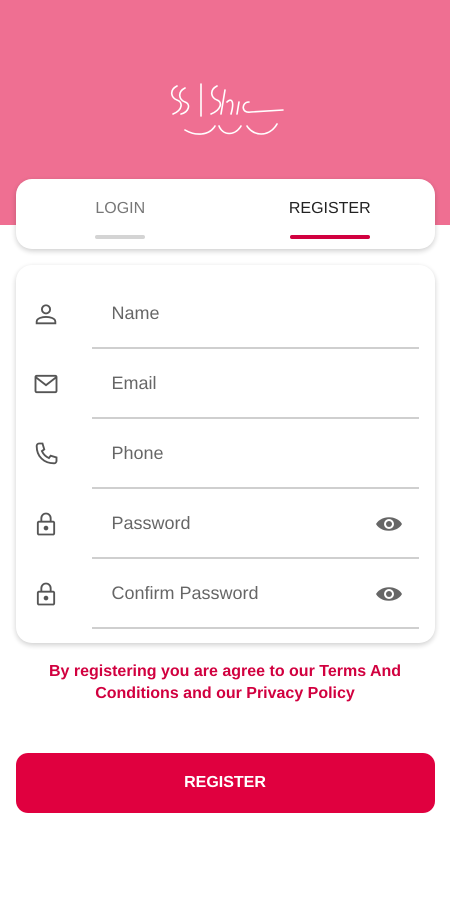 This screenshot has height=900, width=450. What do you see at coordinates (255, 384) in the screenshot?
I see `input-field: Email` at bounding box center [255, 384].